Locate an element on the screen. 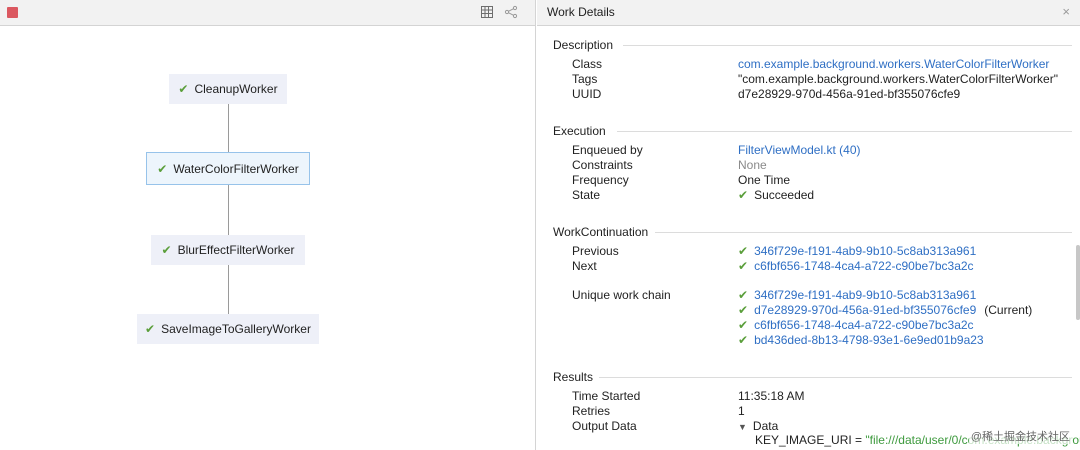  state-value: ✔ Succeeded is located at coordinates (776, 195).